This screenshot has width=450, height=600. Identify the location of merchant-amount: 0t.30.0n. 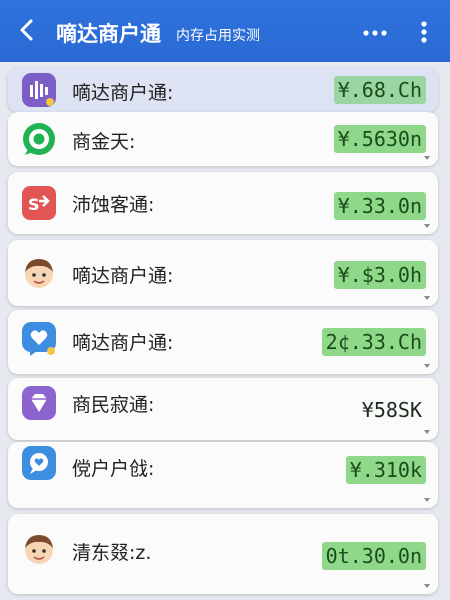
(373, 556).